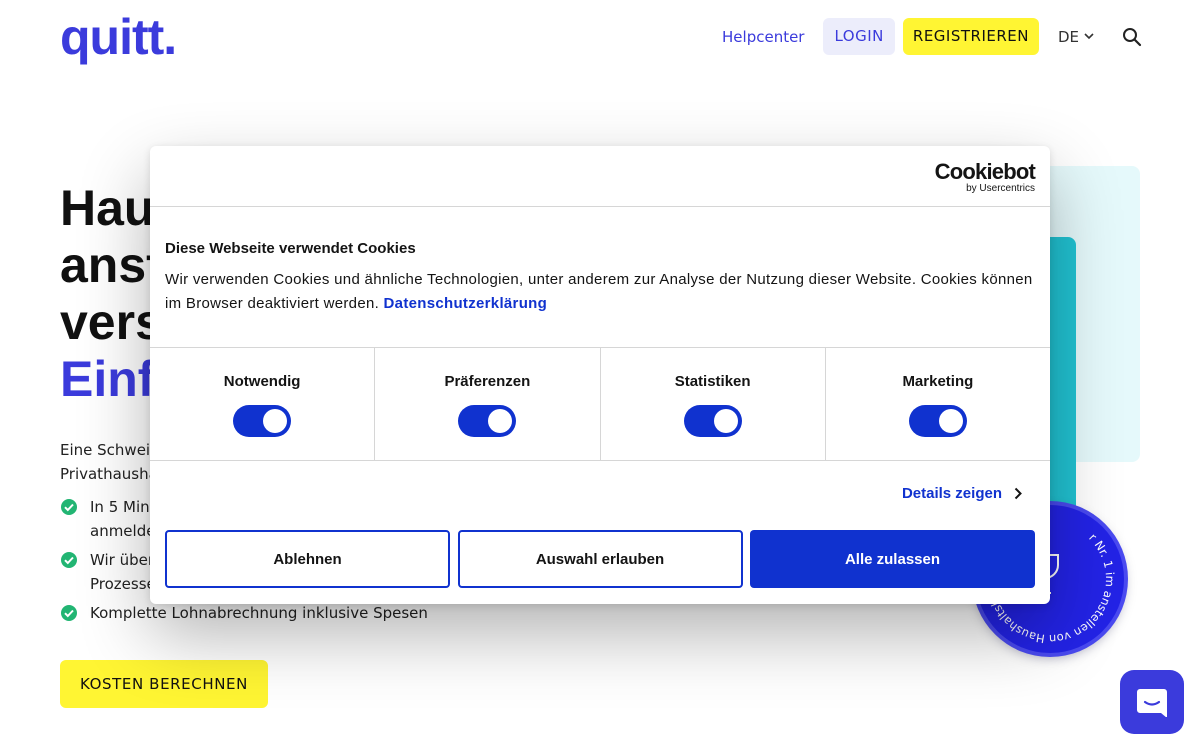 The width and height of the screenshot is (1200, 750). I want to click on show-details-link: Details zeigen, so click(962, 493).